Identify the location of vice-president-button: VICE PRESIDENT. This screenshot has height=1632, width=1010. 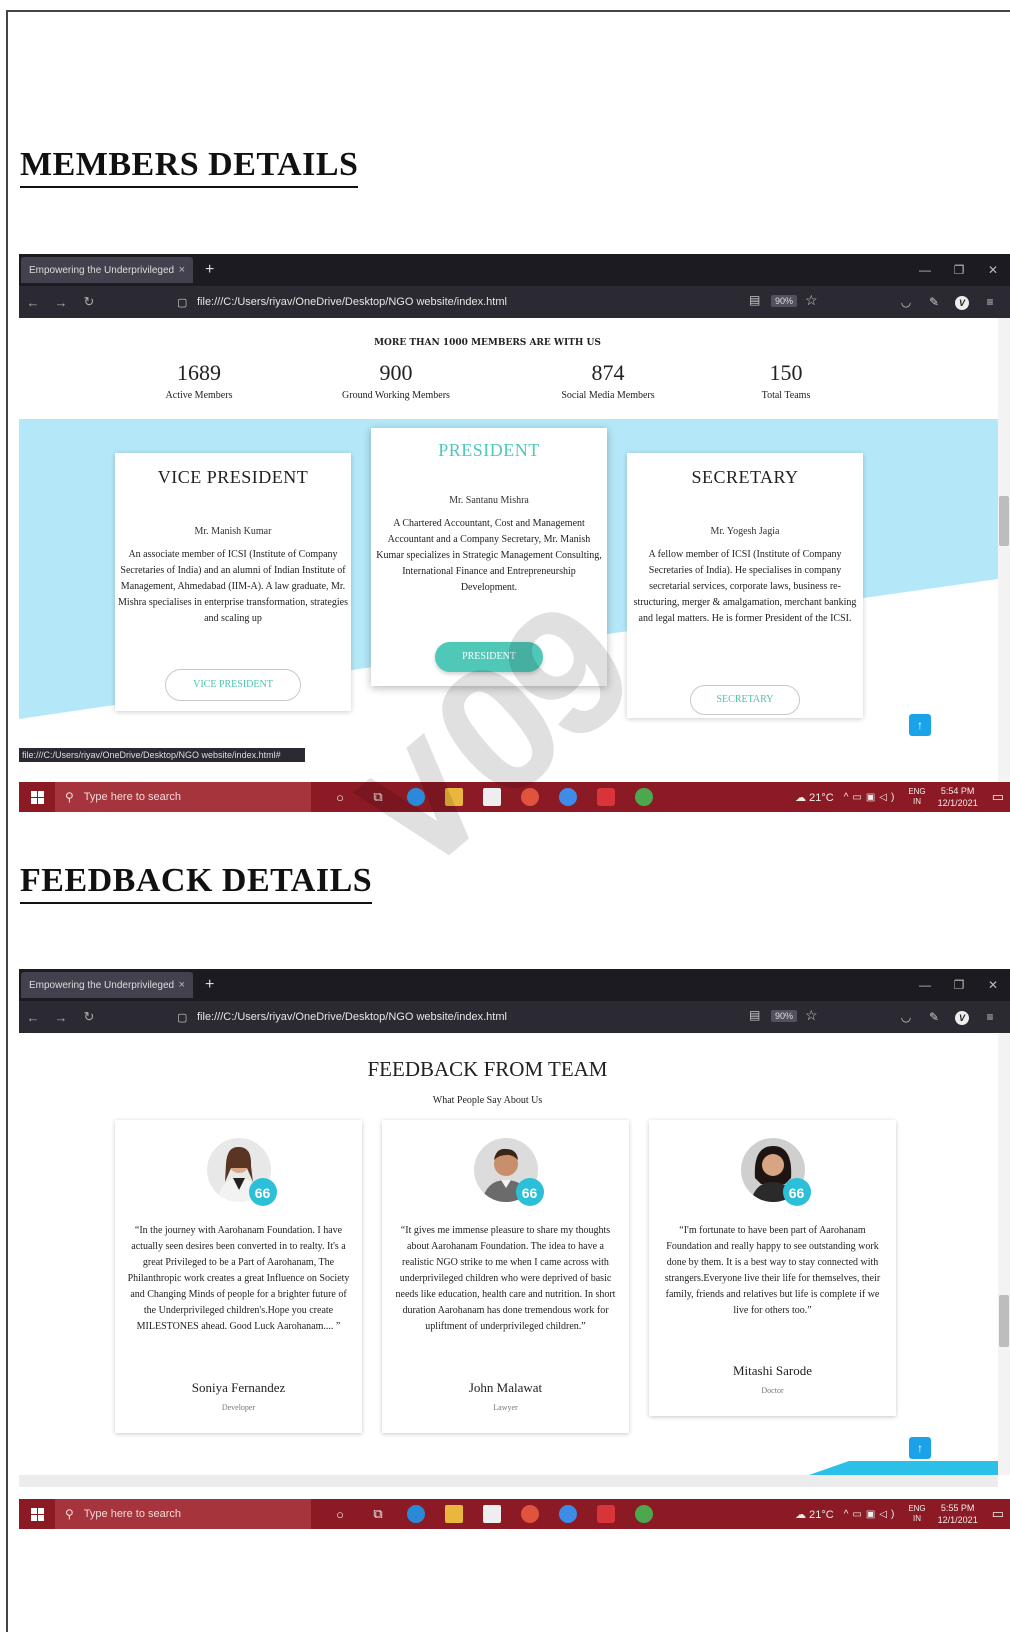
(233, 685).